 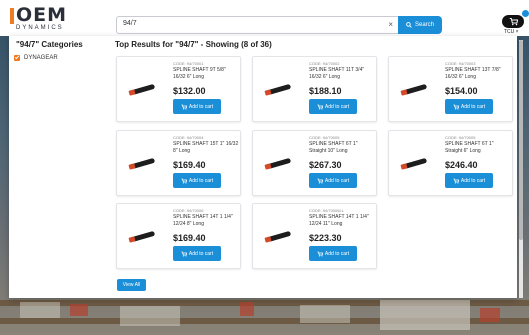 What do you see at coordinates (40, 28) in the screenshot?
I see `logo-sub-text: DYNAMICS` at bounding box center [40, 28].